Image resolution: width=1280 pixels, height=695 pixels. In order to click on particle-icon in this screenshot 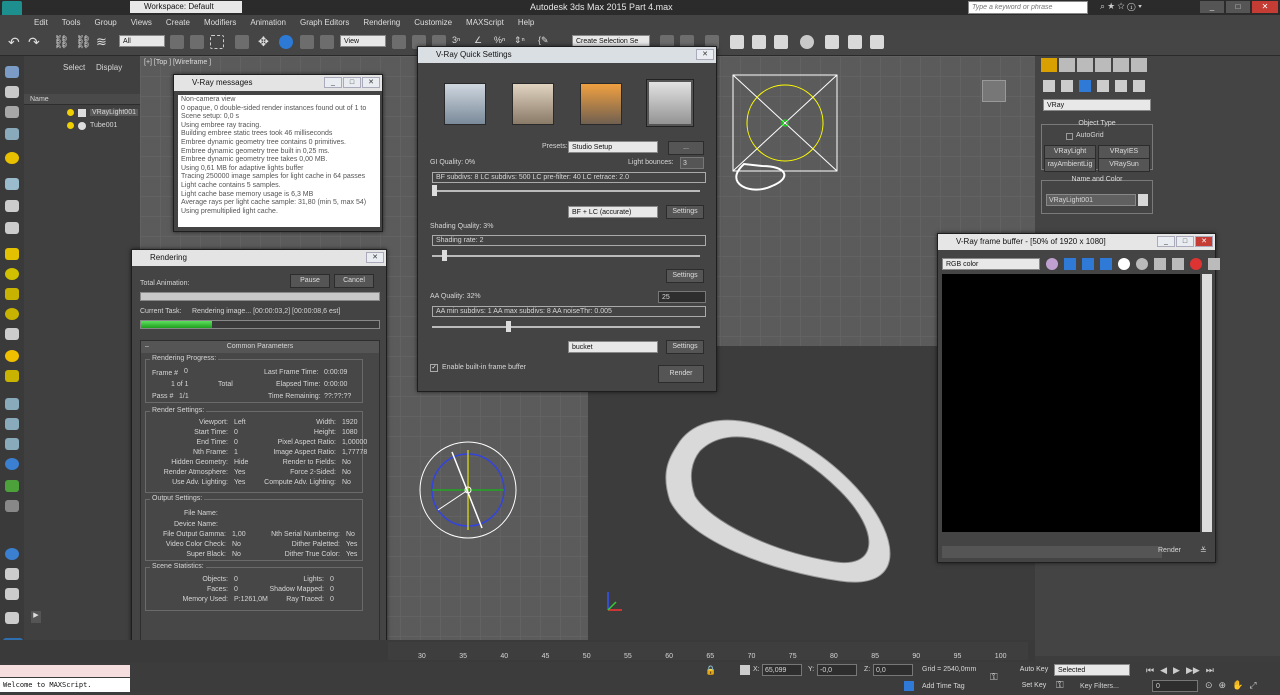, I will do `click(12, 404)`.